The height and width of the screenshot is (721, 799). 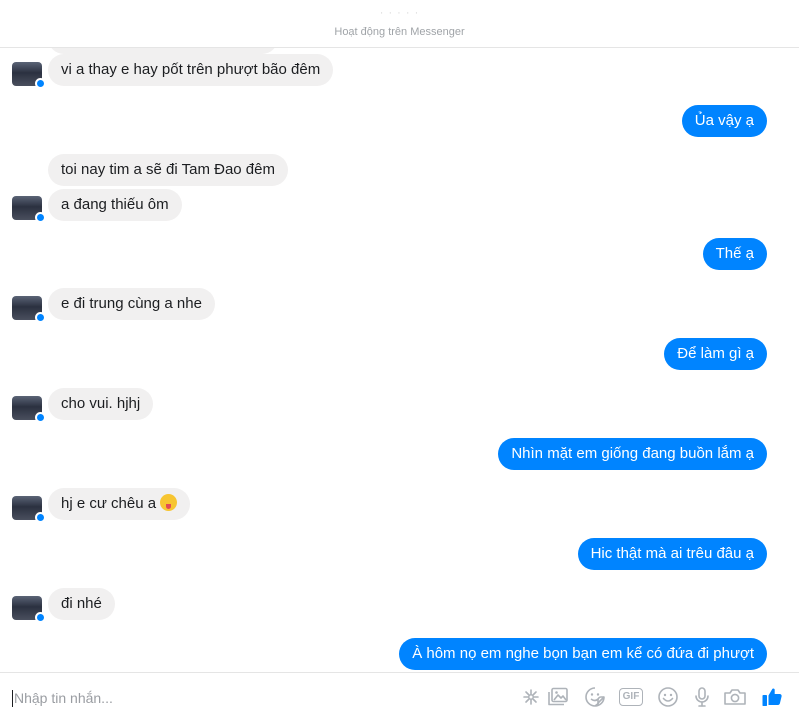 I want to click on gif-icon: GIF, so click(x=631, y=697).